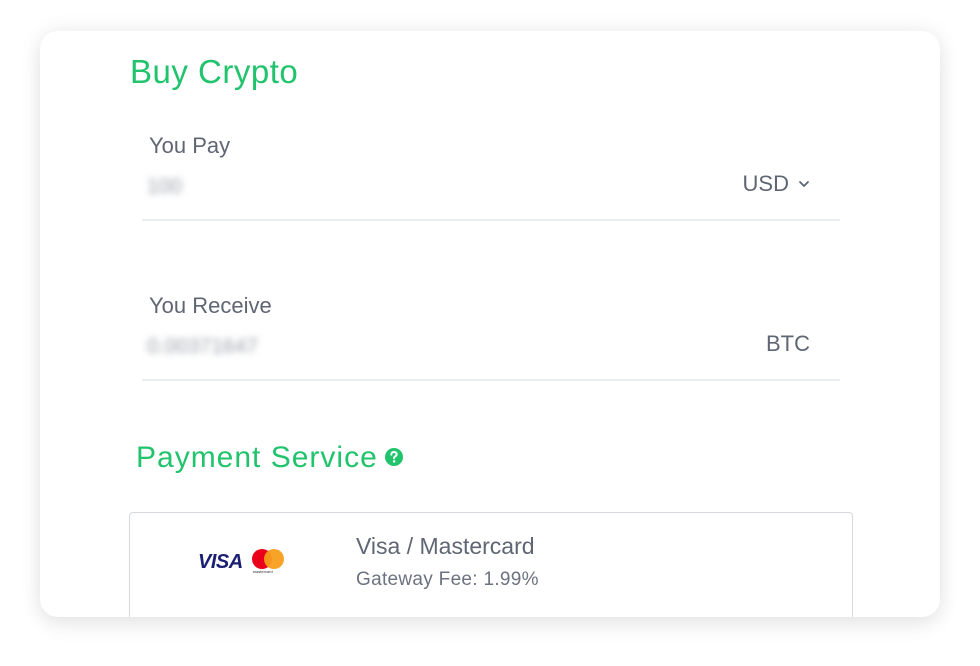 Image resolution: width=980 pixels, height=666 pixels. I want to click on receive-currency-text: BTC, so click(788, 343).